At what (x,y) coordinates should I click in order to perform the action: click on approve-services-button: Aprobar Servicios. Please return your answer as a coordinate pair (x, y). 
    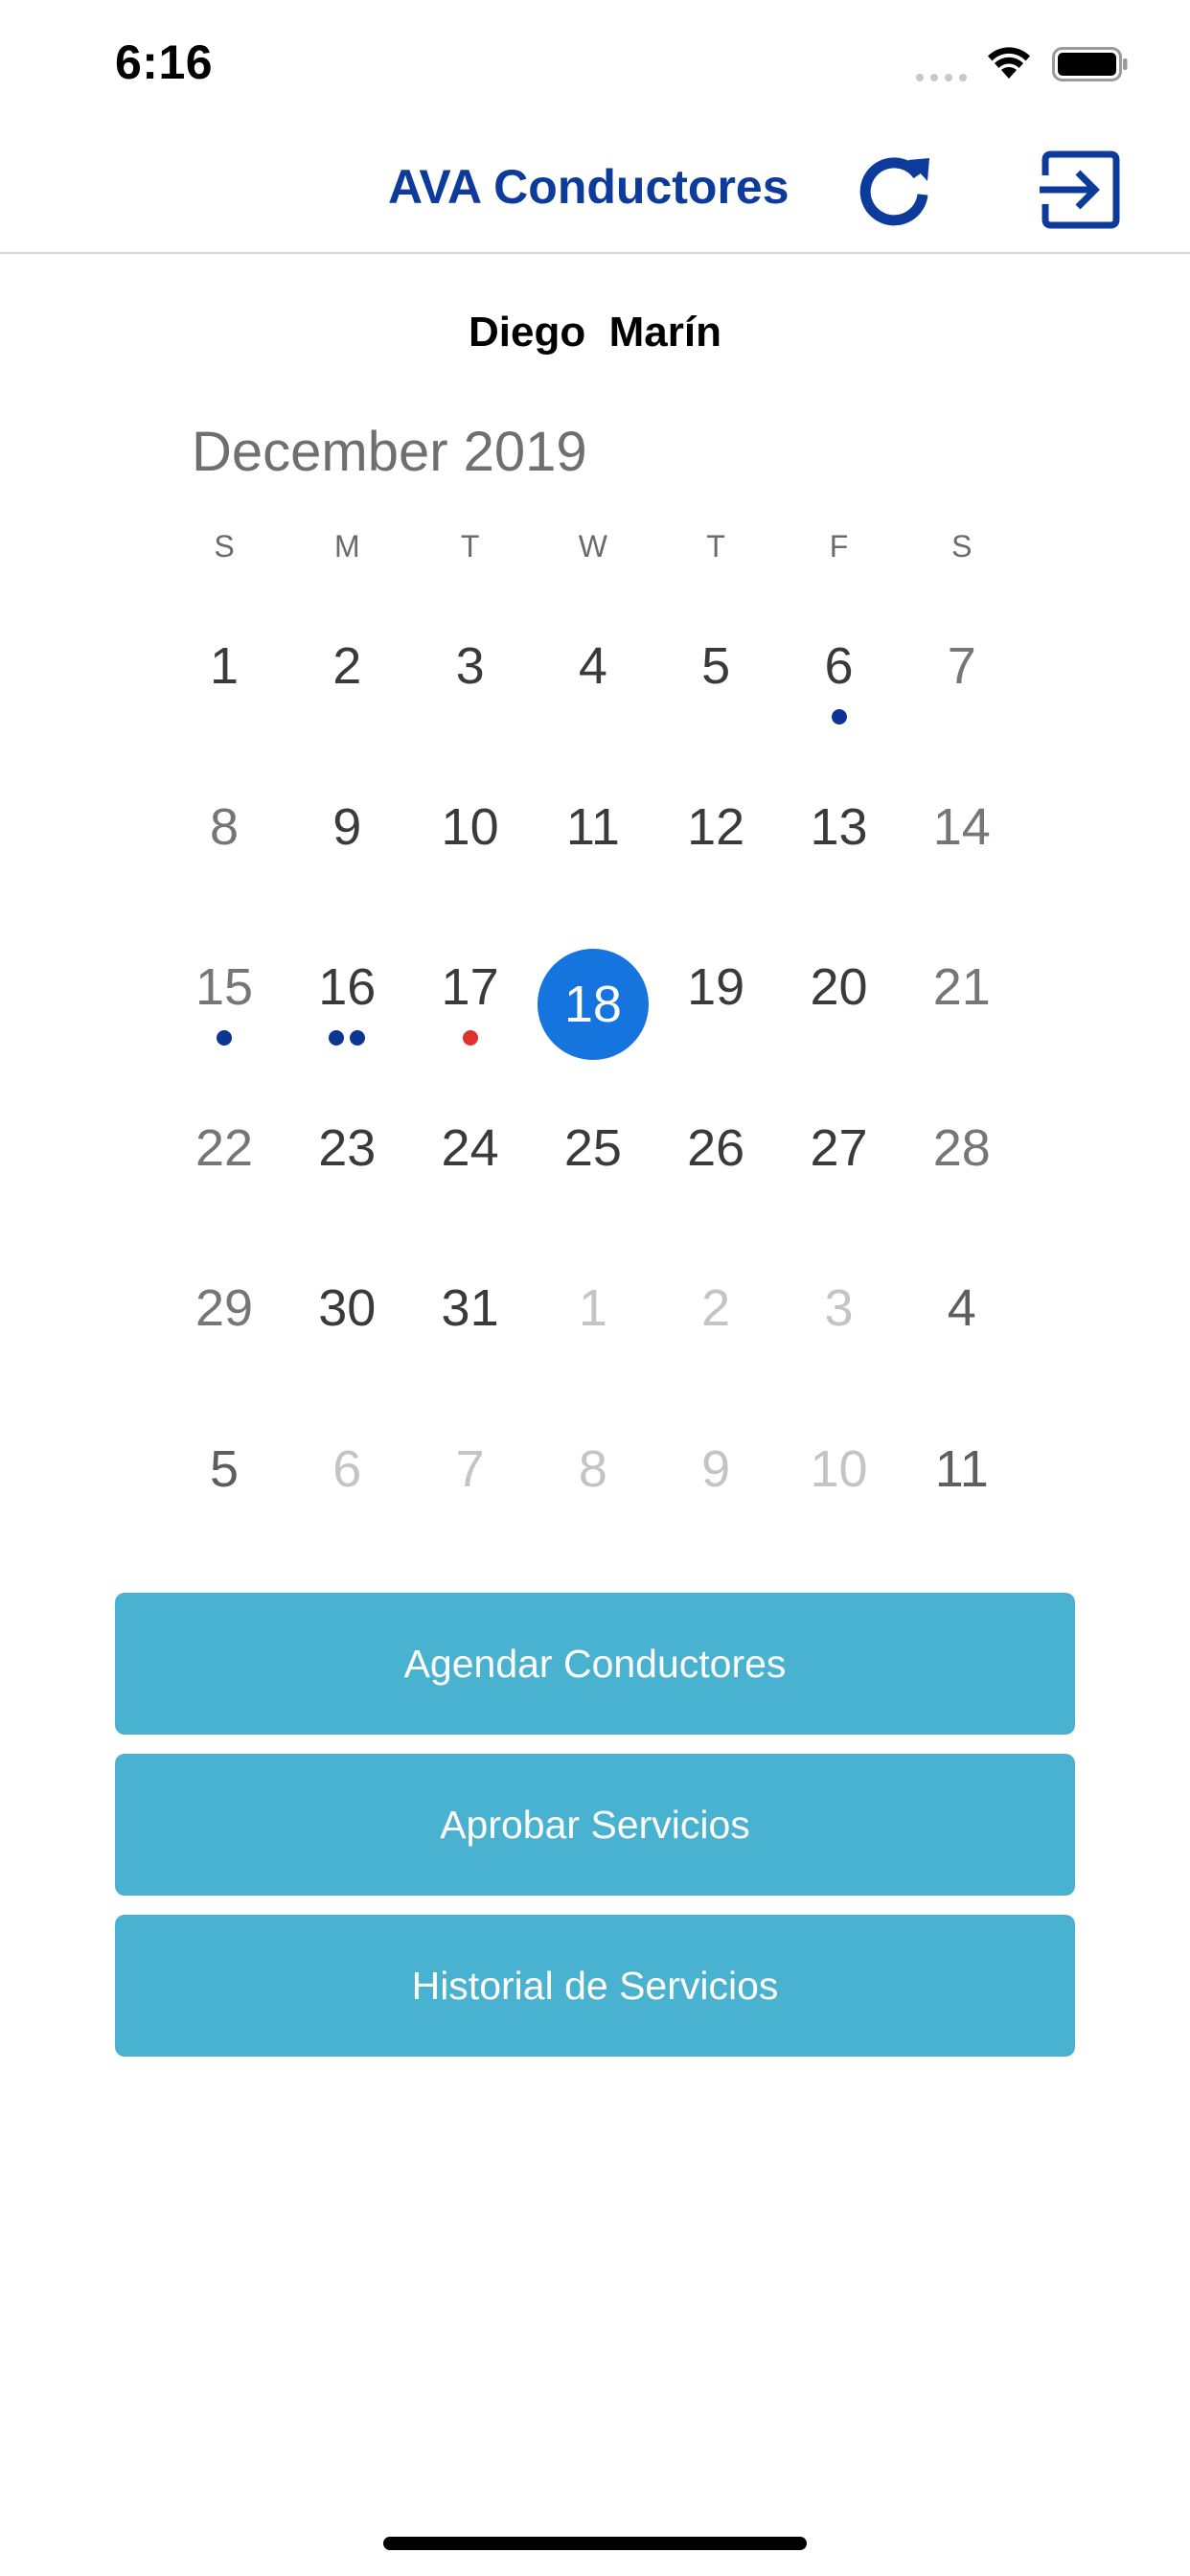
    Looking at the image, I should click on (595, 1825).